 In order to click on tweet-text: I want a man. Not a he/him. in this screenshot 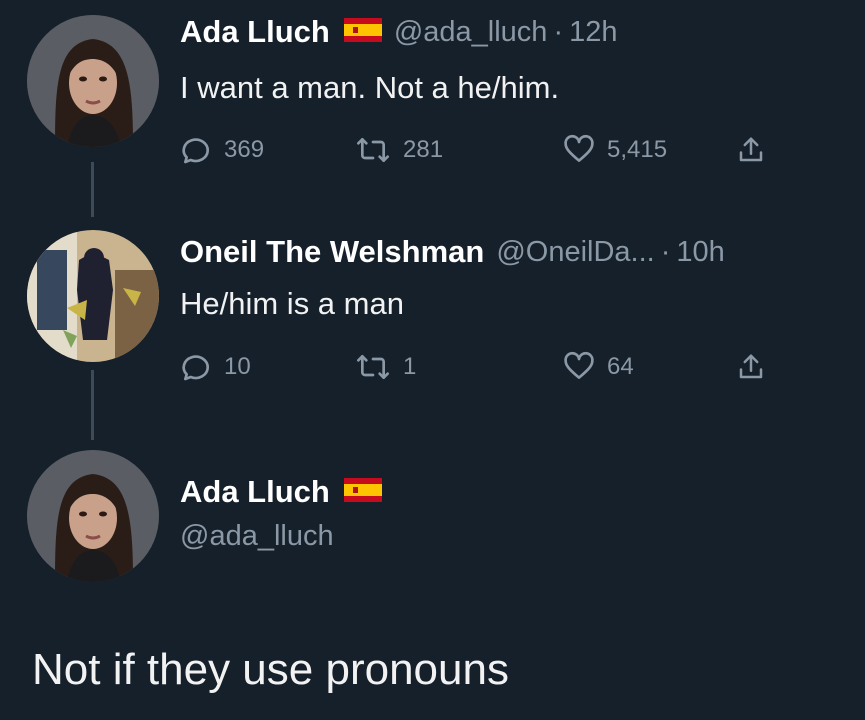, I will do `click(370, 87)`.